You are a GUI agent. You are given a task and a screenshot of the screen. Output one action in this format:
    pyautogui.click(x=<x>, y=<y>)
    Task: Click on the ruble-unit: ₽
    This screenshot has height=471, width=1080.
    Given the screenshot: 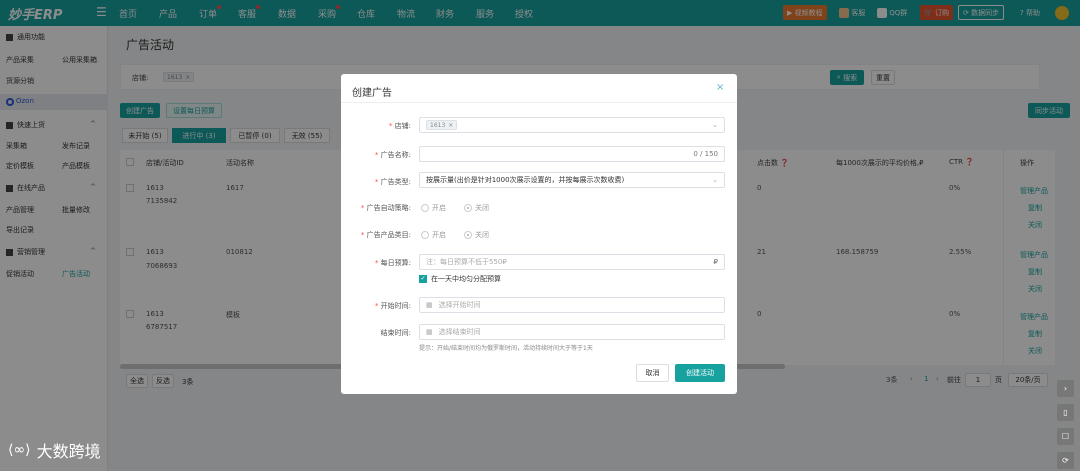 What is the action you would take?
    pyautogui.click(x=715, y=262)
    